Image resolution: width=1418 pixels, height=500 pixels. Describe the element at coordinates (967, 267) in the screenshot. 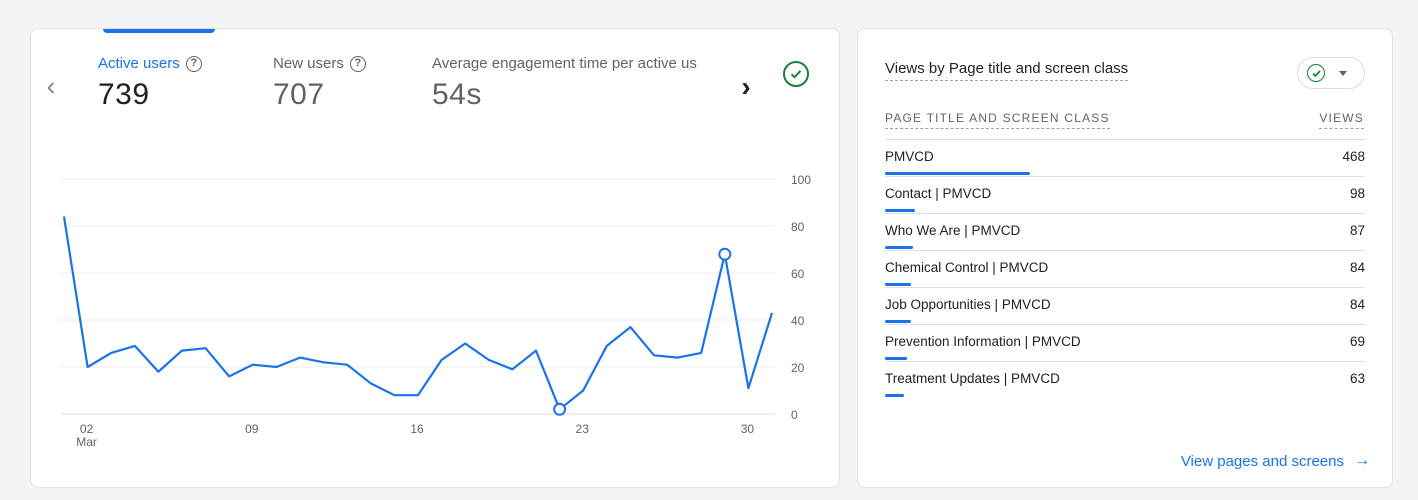

I see `row-label: Chemical Control | PMVCD` at that location.